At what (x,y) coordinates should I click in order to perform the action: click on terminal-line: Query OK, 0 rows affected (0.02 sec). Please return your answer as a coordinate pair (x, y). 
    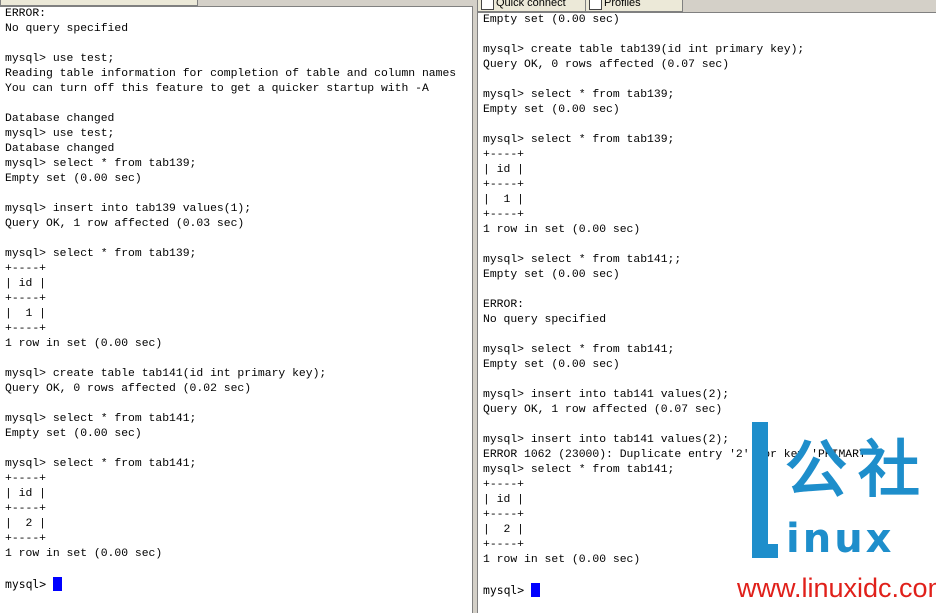
    Looking at the image, I should click on (128, 389).